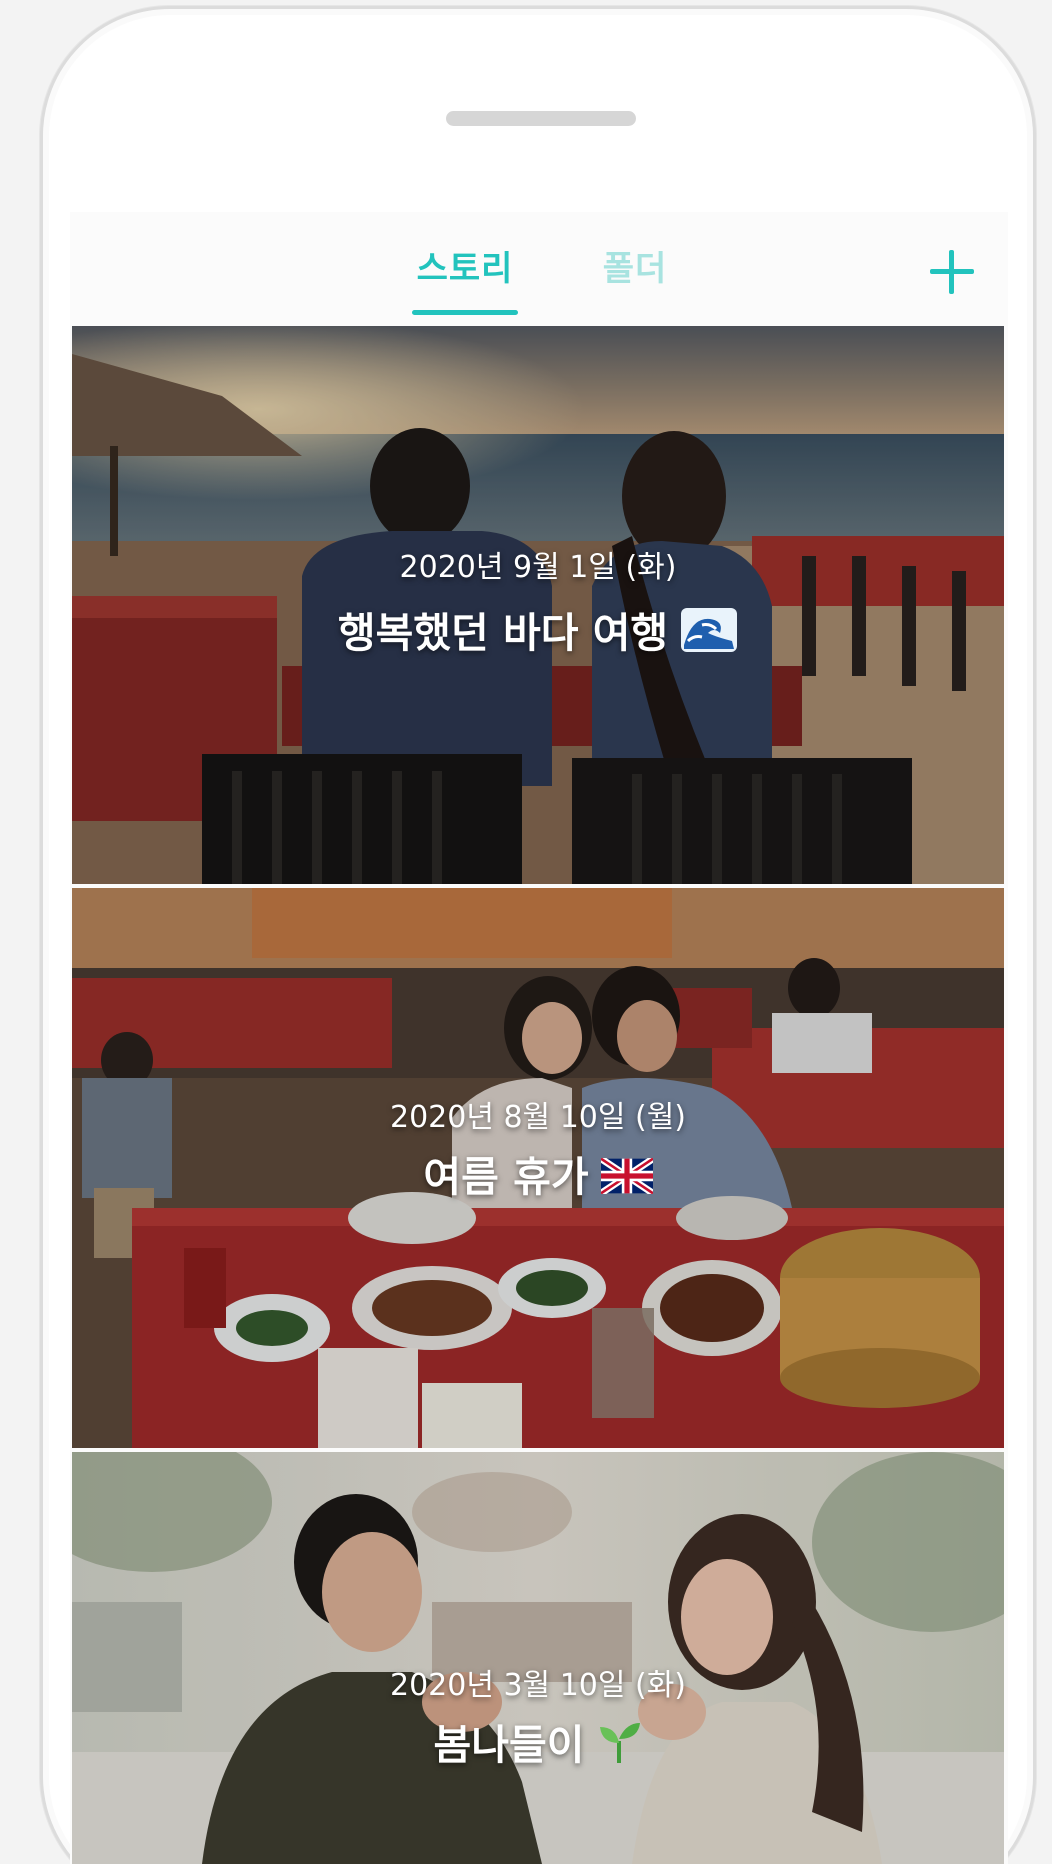 This screenshot has width=1052, height=1864. I want to click on story-date: 2020년 3월 10일 (화), so click(538, 1685).